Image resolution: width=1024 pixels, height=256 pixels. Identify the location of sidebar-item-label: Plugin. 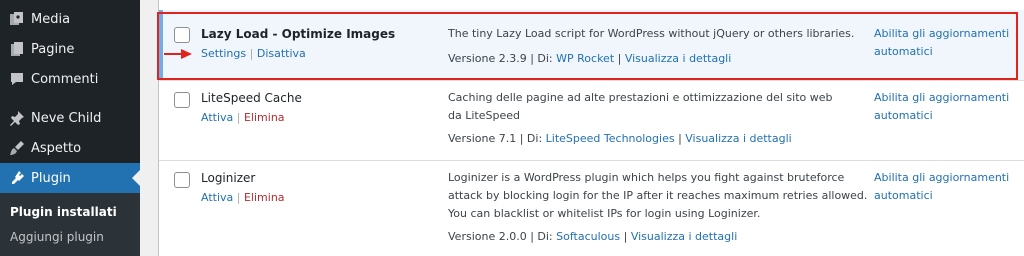
(51, 178).